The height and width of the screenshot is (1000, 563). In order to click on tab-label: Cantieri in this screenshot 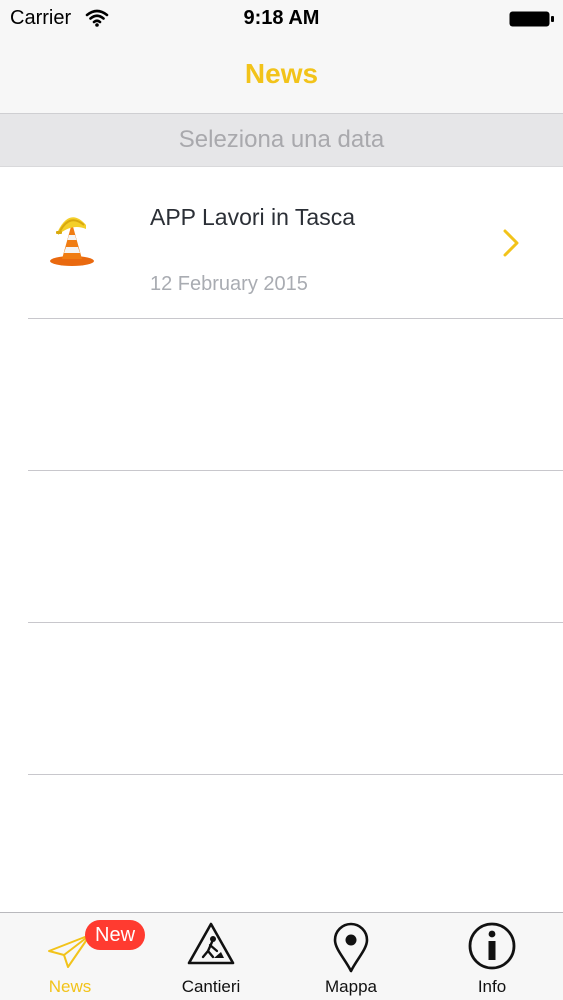, I will do `click(211, 986)`.